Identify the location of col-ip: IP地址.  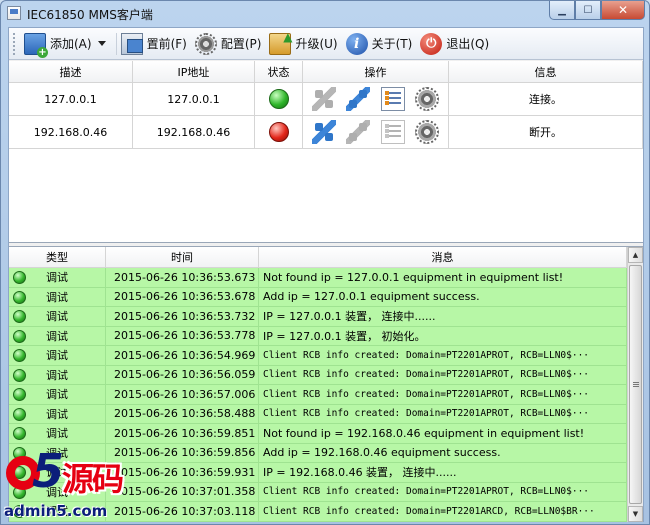
(194, 71).